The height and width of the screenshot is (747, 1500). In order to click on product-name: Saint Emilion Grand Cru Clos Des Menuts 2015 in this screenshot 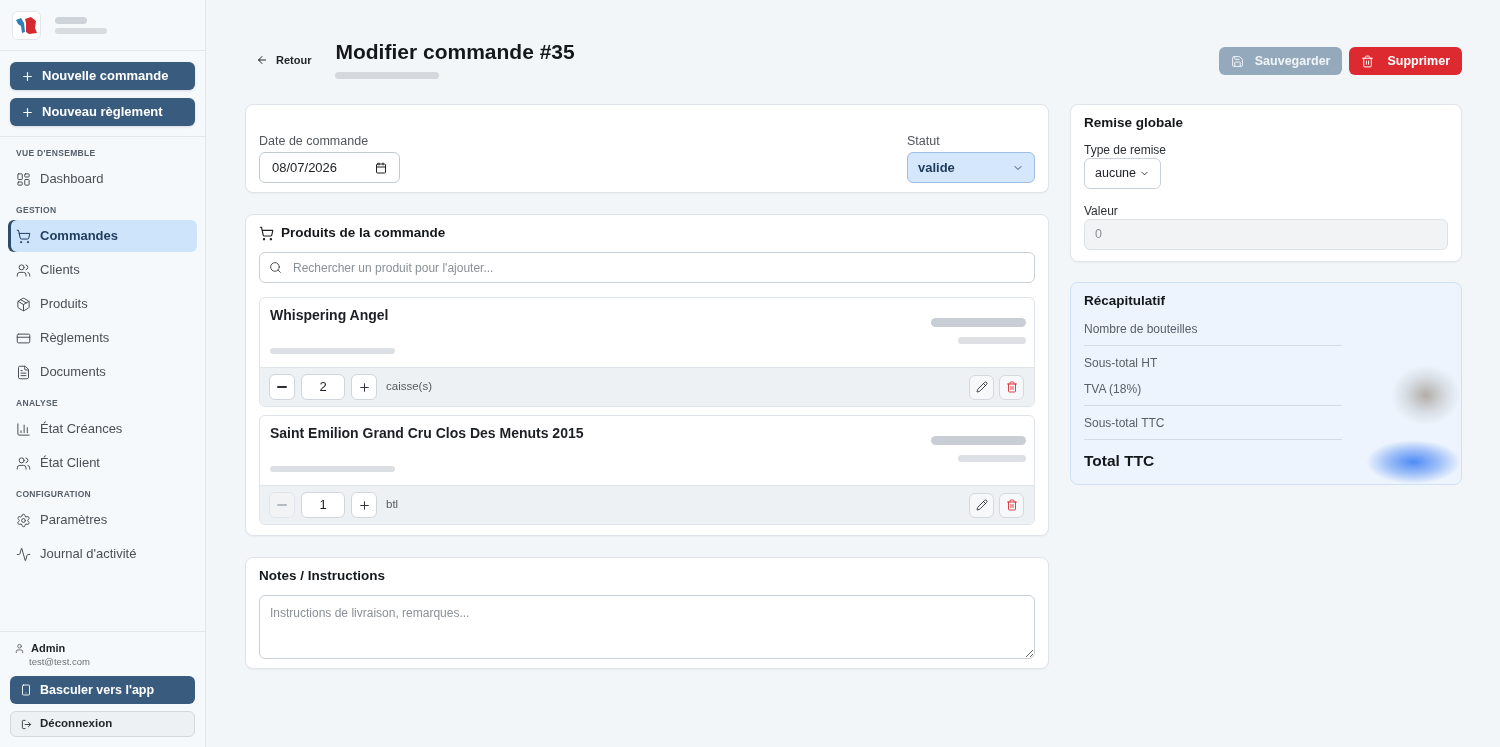, I will do `click(427, 433)`.